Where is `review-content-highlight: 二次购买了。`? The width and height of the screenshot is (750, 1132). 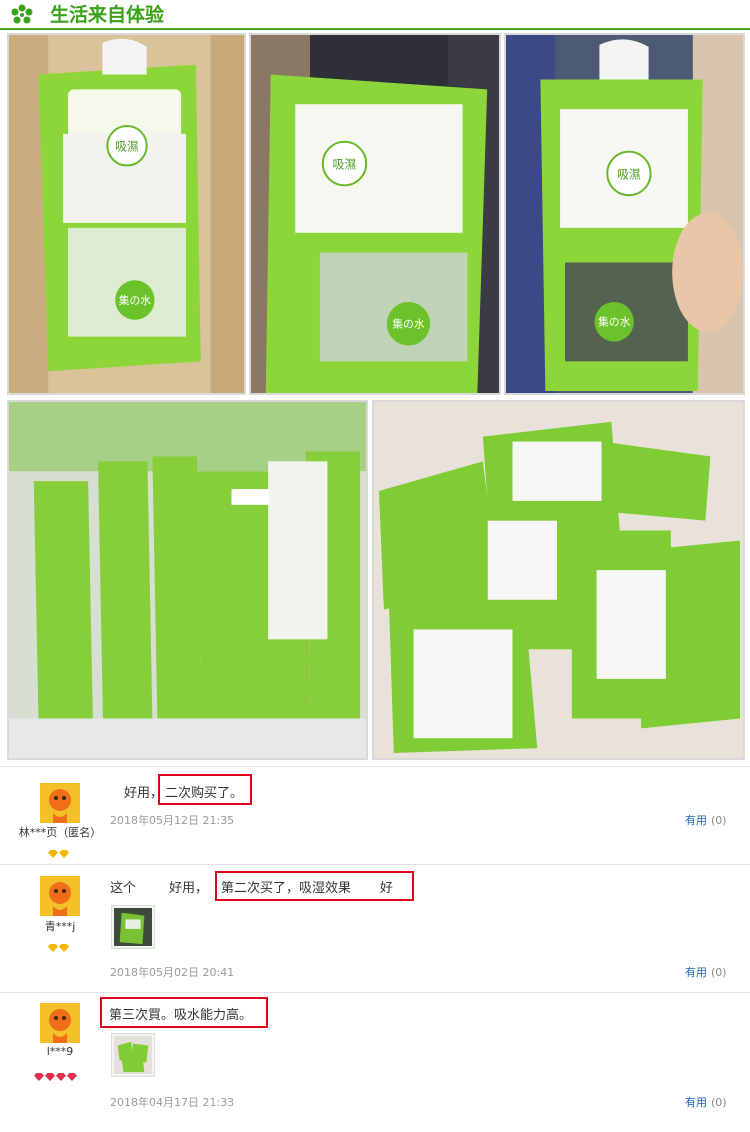 review-content-highlight: 二次购买了。 is located at coordinates (204, 793).